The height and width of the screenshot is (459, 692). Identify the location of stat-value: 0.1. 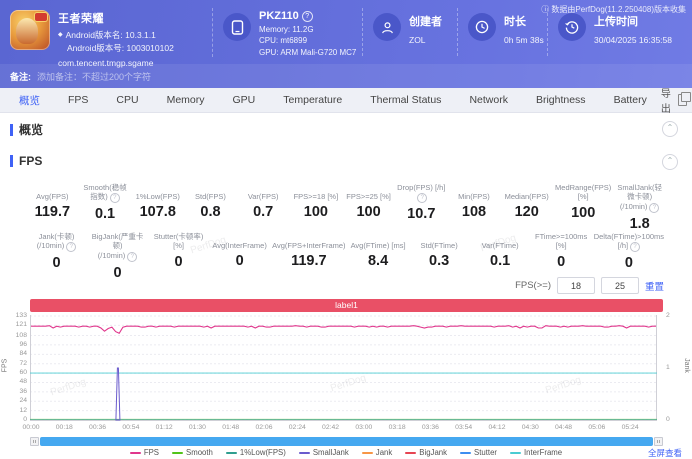
(105, 214).